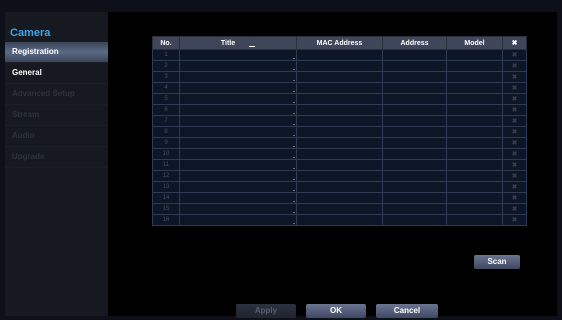 This screenshot has height=320, width=562. Describe the element at coordinates (266, 311) in the screenshot. I see `apply-button: Apply` at that location.